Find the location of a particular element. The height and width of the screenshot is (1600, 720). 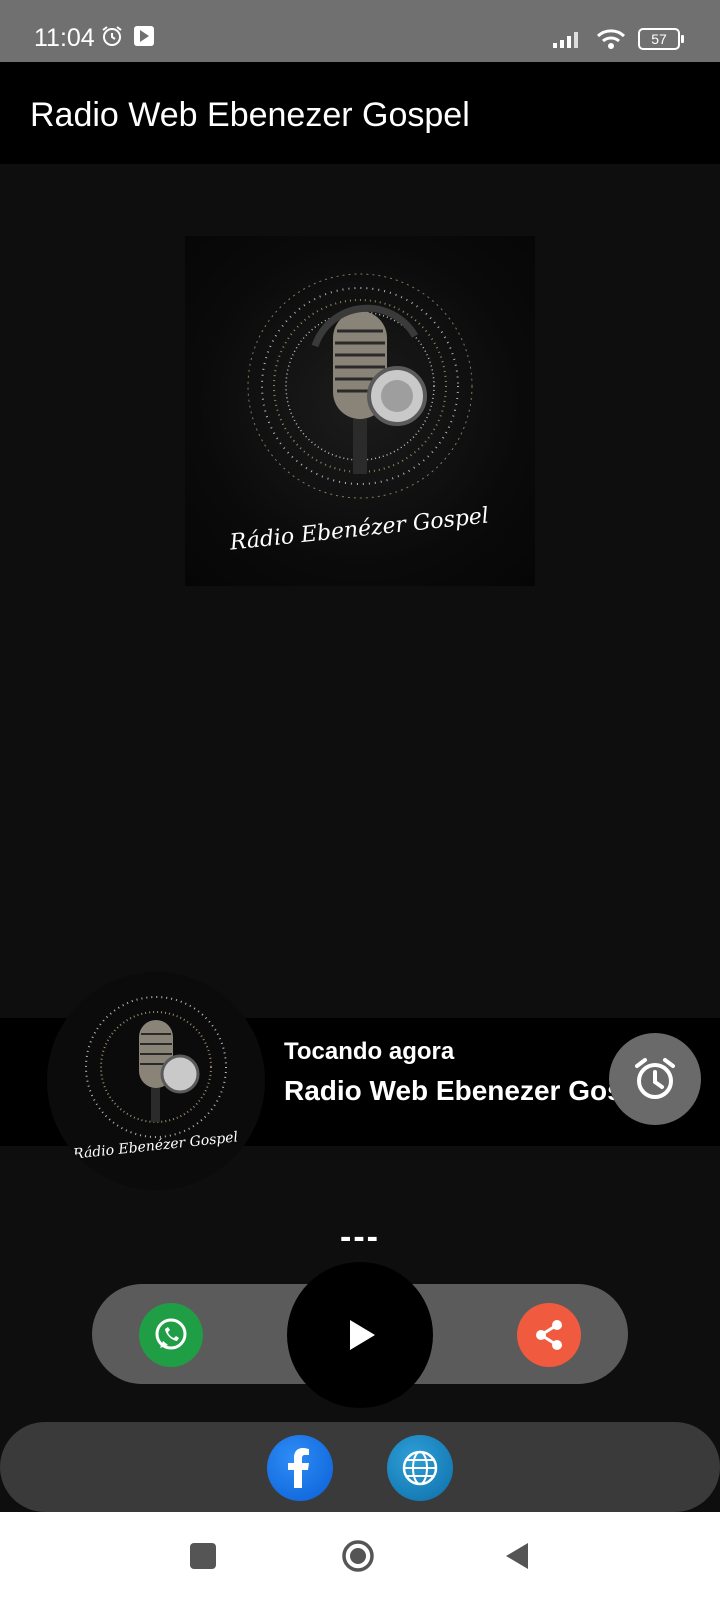

thumbnail-logo-image: Rádio Ebenézer Gospel is located at coordinates (155, 1079).